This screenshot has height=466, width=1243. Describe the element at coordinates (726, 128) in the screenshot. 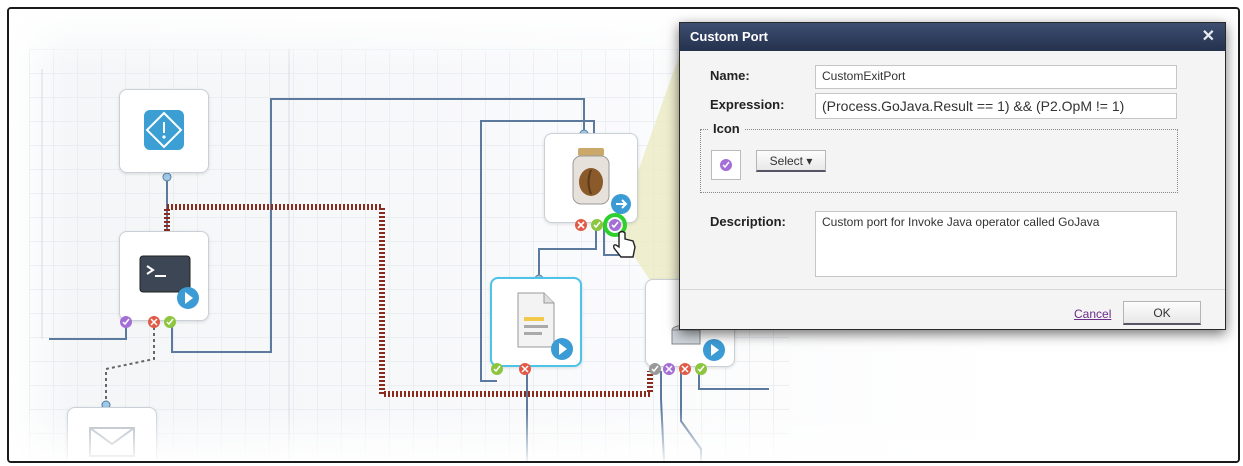

I see `icon-section-label: Icon` at that location.